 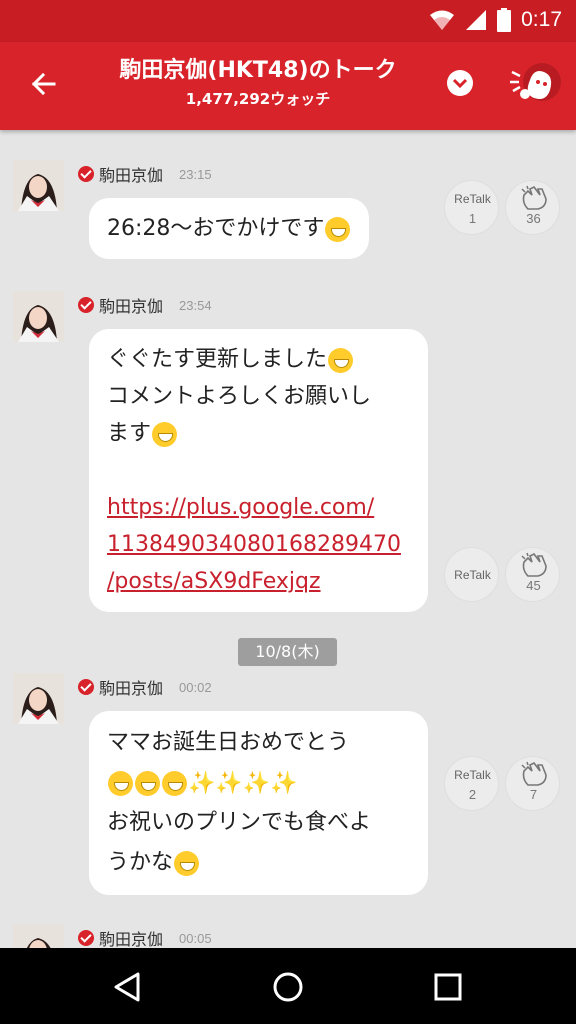 I want to click on status-icons: 0:17, so click(x=495, y=20).